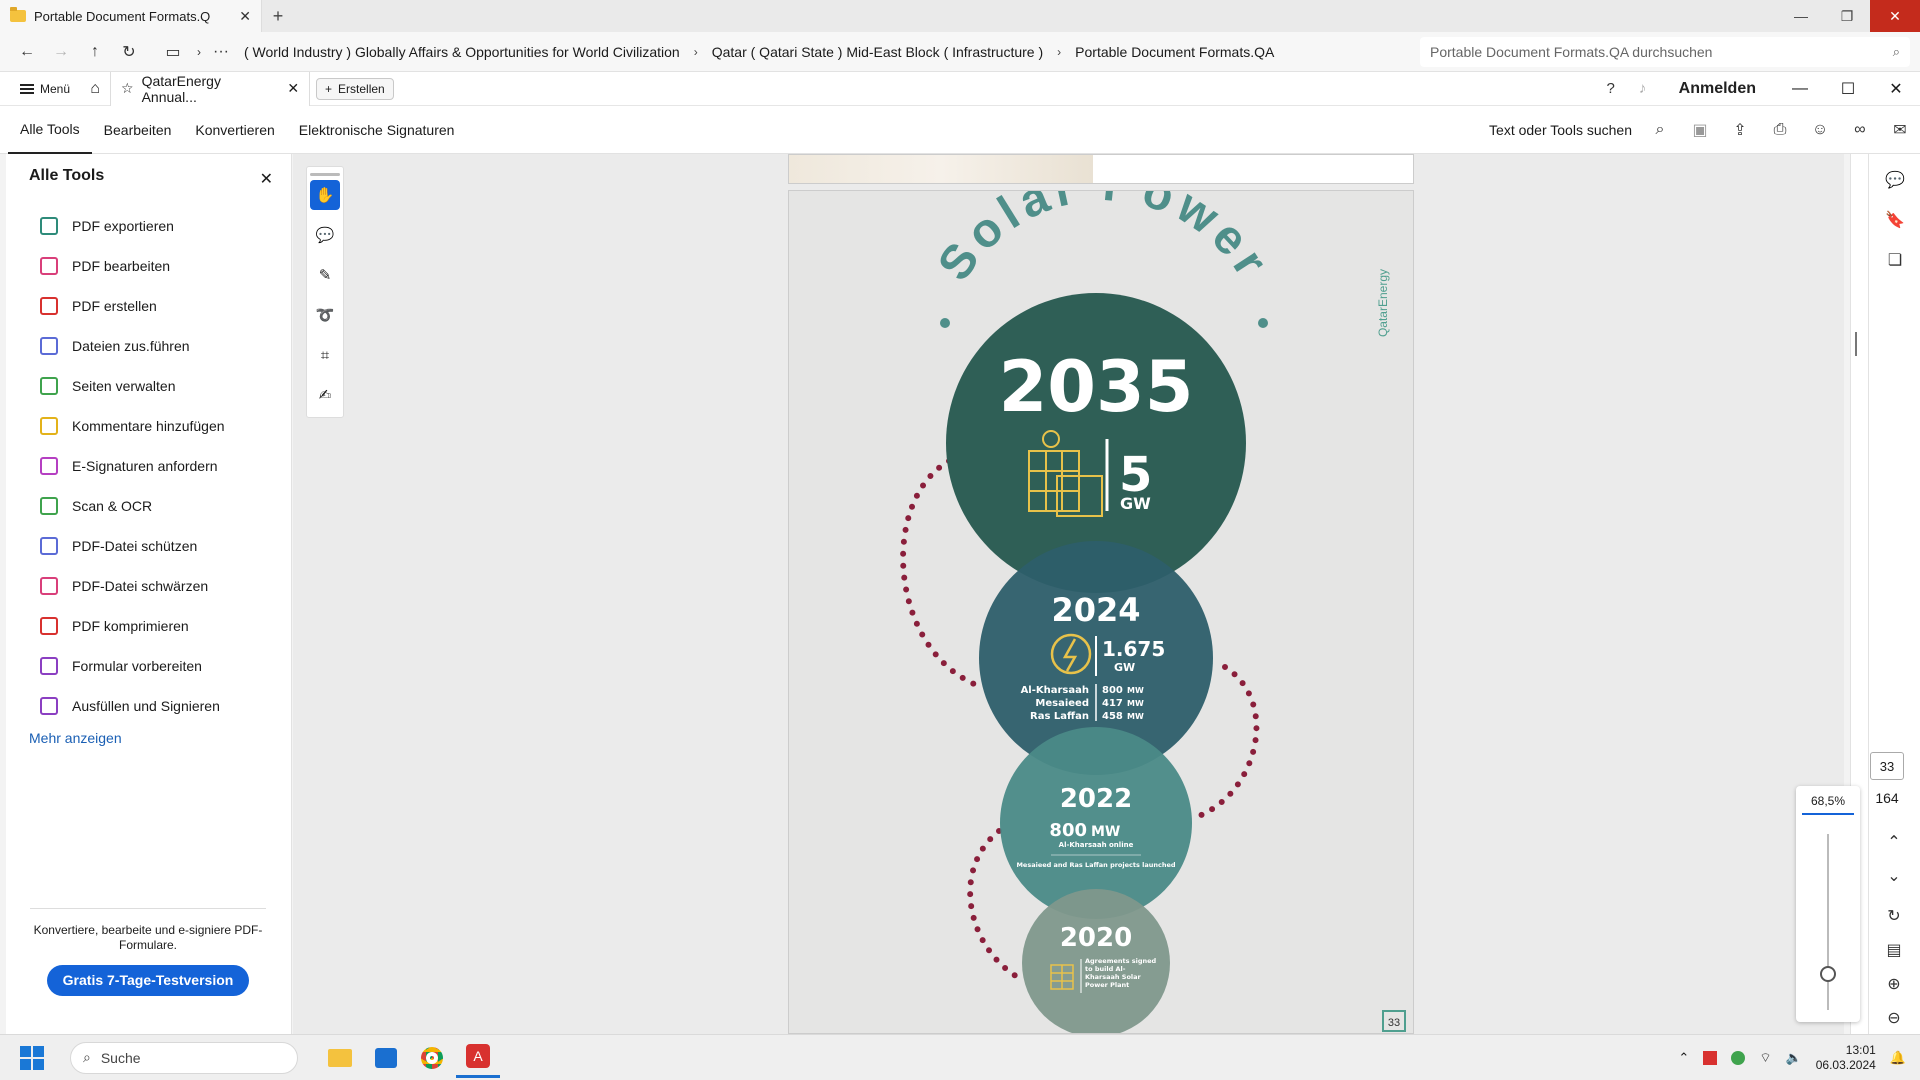  What do you see at coordinates (1738, 1057) in the screenshot?
I see `security-tray-icon` at bounding box center [1738, 1057].